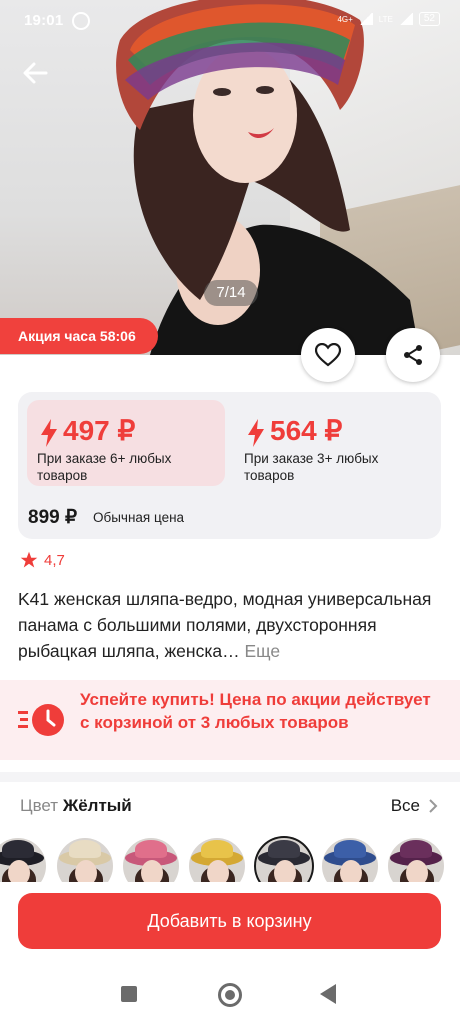 The image size is (460, 1024). What do you see at coordinates (42, 560) in the screenshot?
I see `product-rating: 4,7` at bounding box center [42, 560].